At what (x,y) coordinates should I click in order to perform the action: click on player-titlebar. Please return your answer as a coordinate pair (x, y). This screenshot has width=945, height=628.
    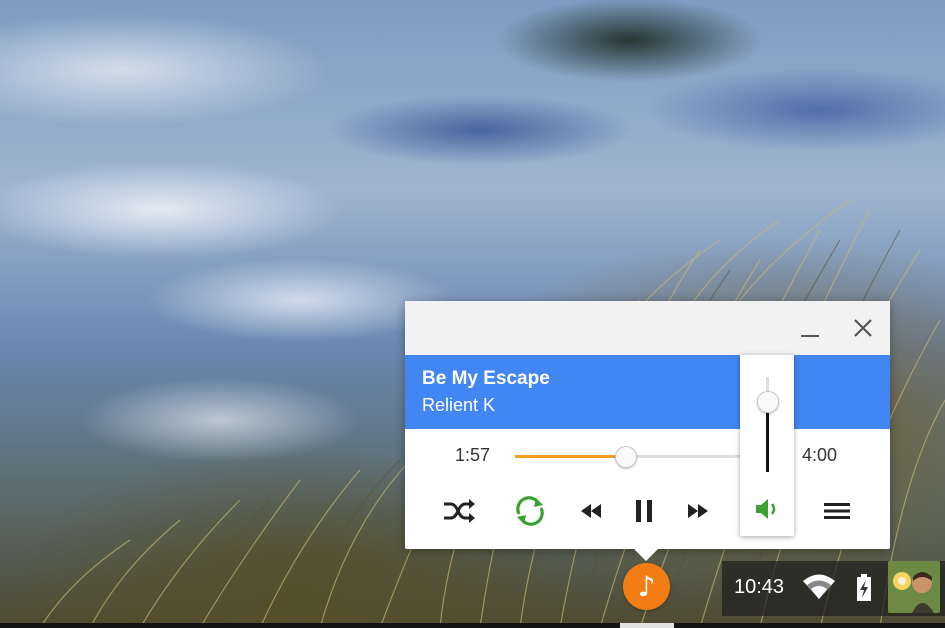
    Looking at the image, I should click on (647, 328).